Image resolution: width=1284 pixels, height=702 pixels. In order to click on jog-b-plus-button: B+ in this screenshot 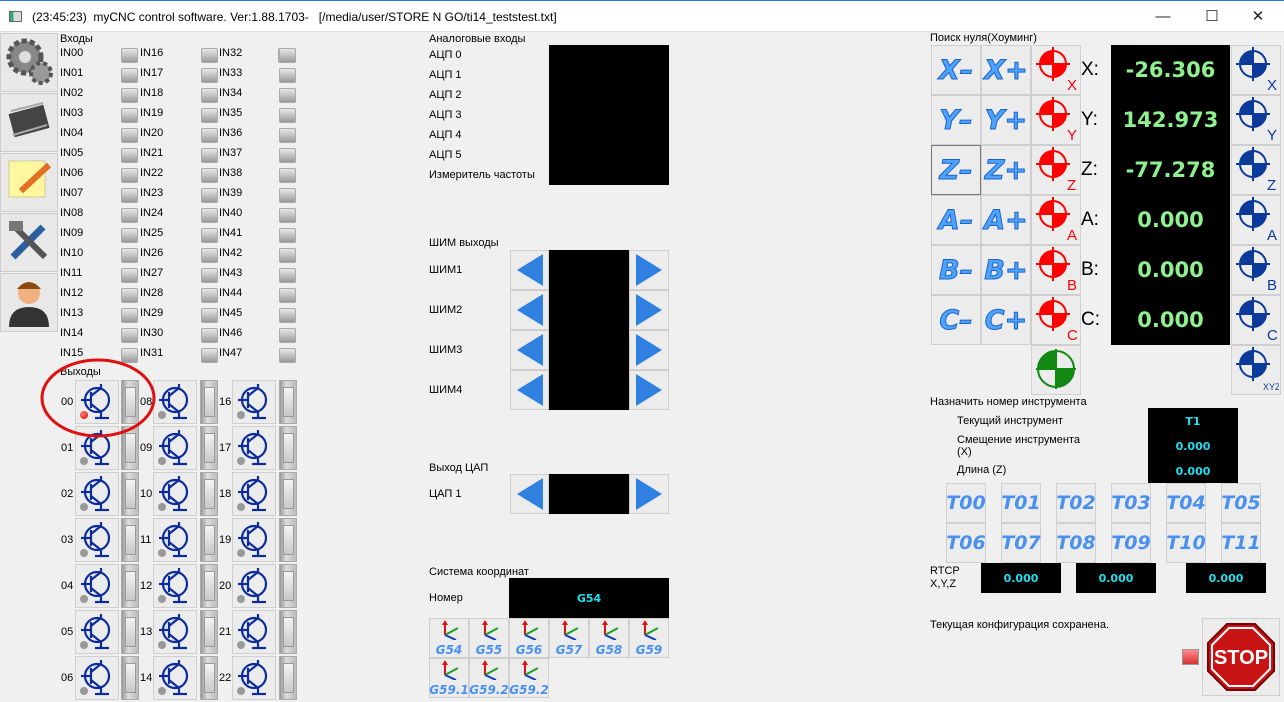, I will do `click(1006, 270)`.